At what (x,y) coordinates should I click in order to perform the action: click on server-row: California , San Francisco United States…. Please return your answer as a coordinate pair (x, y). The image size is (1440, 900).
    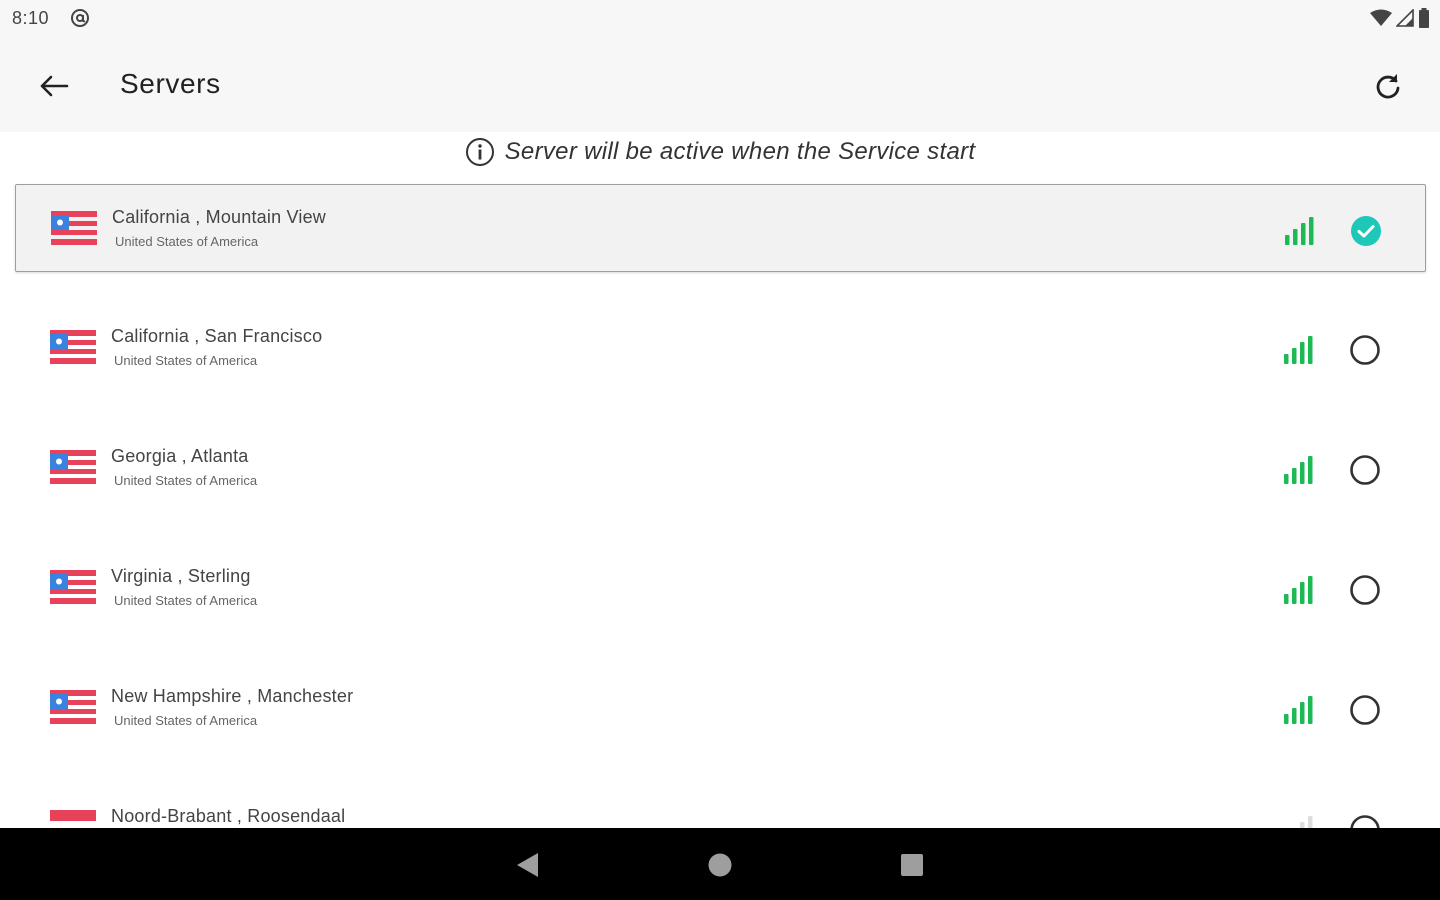
    Looking at the image, I should click on (720, 348).